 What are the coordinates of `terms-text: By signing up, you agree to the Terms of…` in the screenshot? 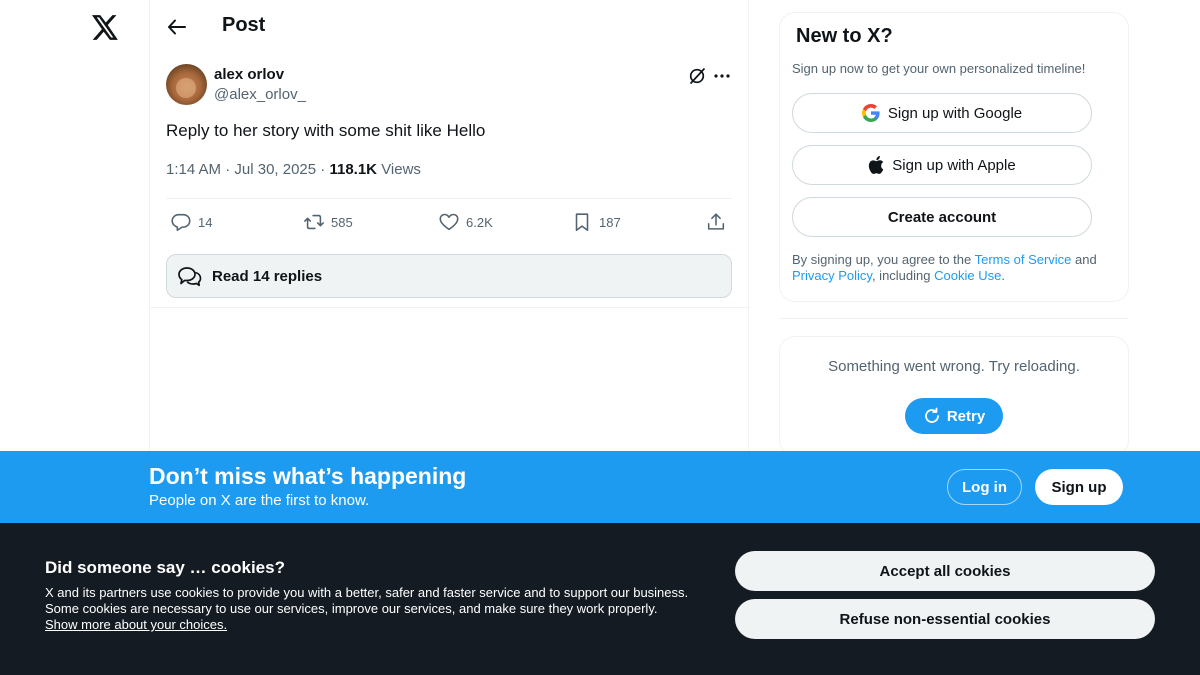 It's located at (957, 268).